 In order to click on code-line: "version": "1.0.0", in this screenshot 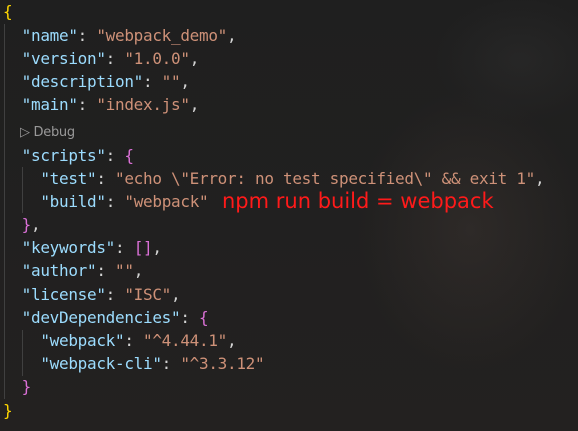, I will do `click(101, 58)`.